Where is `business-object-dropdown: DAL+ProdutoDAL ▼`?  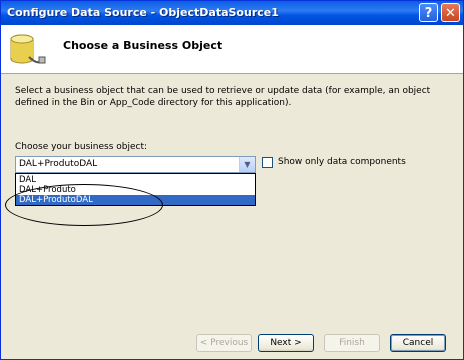 business-object-dropdown: DAL+ProdutoDAL ▼ is located at coordinates (135, 164).